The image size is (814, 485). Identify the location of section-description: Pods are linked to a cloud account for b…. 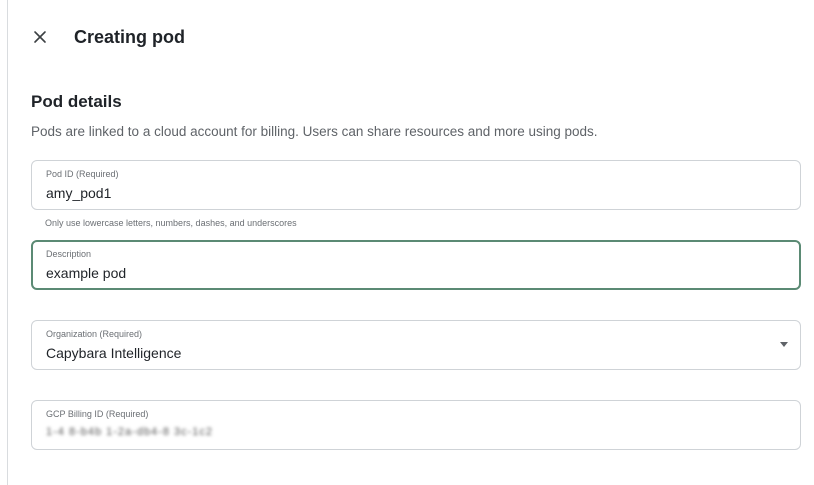
(314, 131).